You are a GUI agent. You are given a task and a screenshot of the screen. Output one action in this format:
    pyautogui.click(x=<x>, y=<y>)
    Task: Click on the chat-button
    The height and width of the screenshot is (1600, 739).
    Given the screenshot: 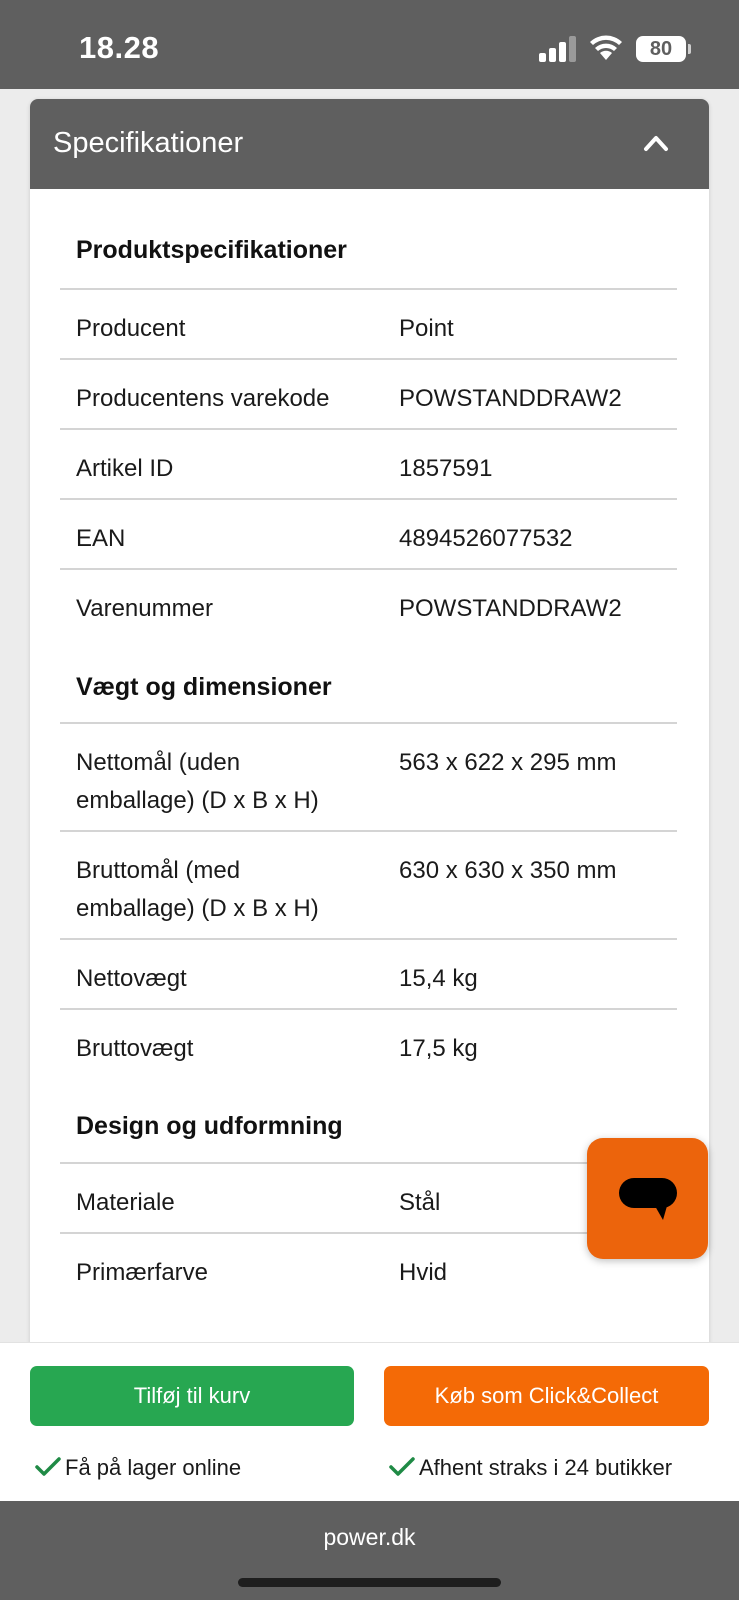 What is the action you would take?
    pyautogui.click(x=647, y=1198)
    